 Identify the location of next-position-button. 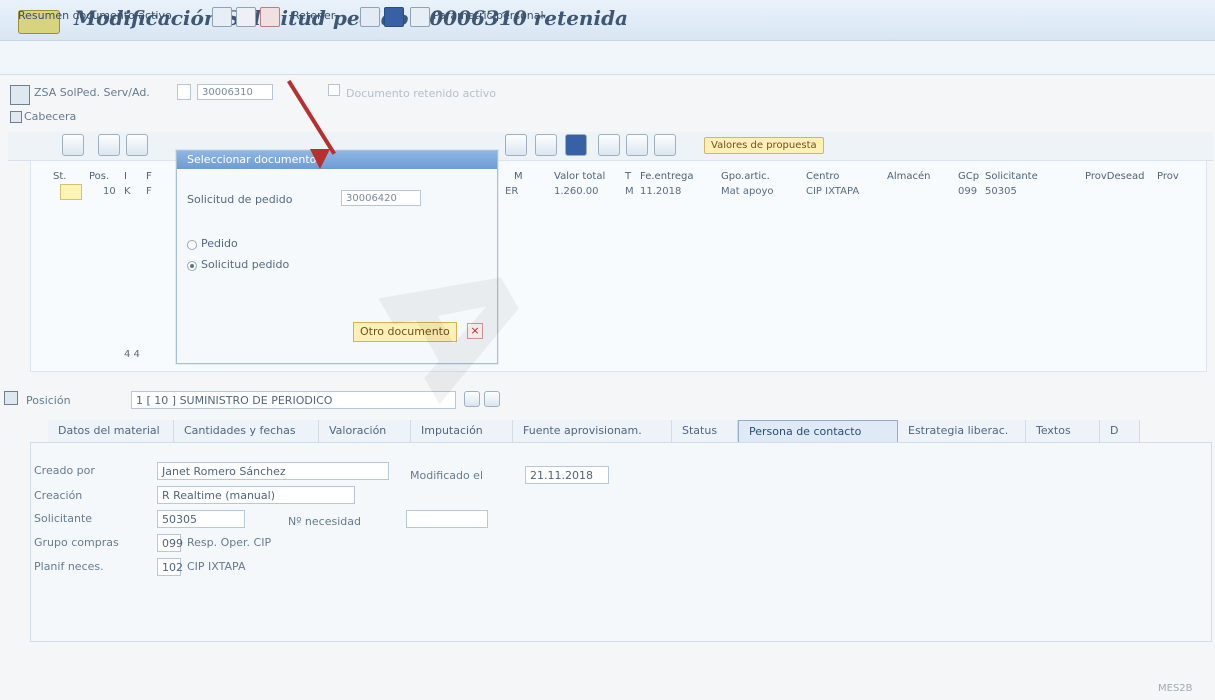
(492, 399).